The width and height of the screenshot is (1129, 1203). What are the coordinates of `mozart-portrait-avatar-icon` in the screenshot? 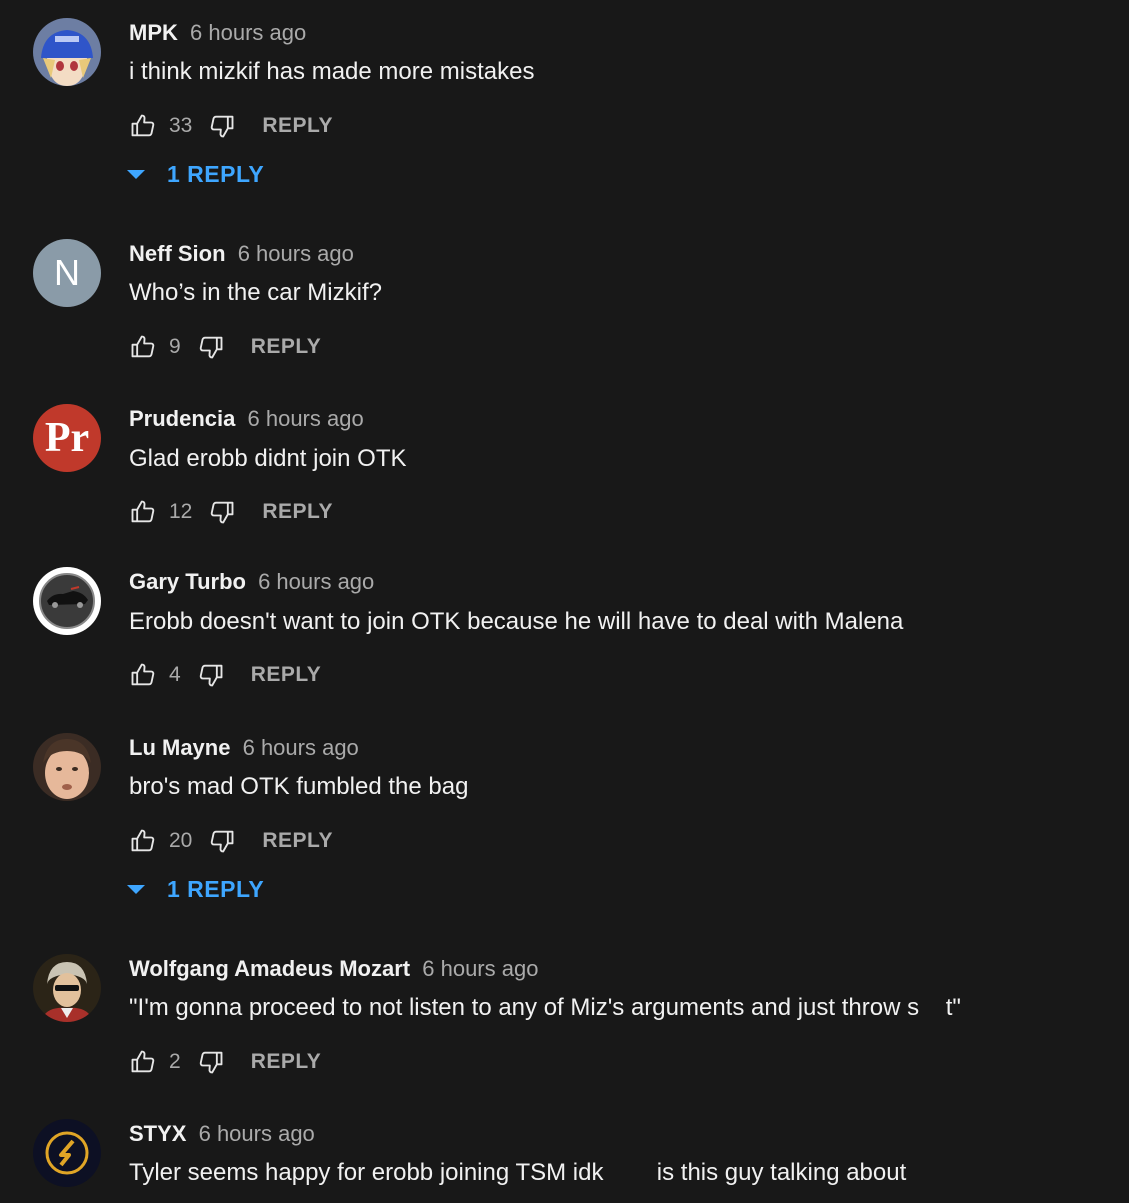 It's located at (67, 988).